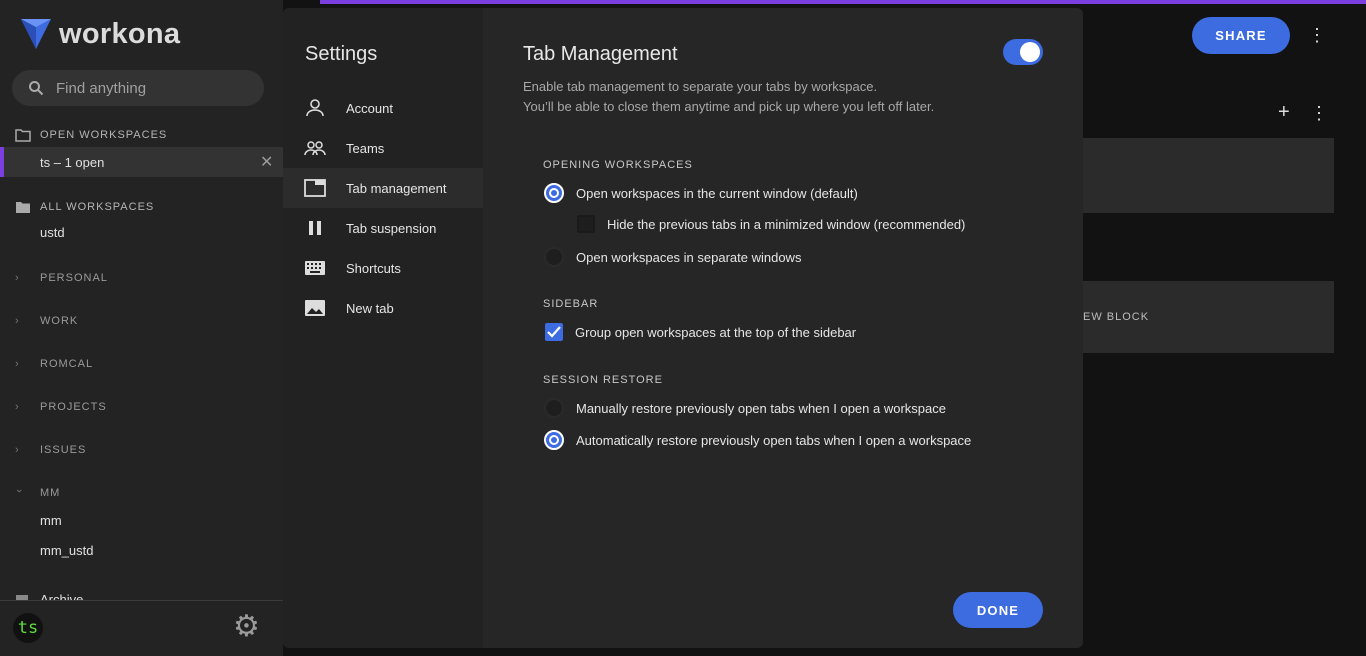 The image size is (1366, 656). What do you see at coordinates (315, 268) in the screenshot?
I see `keyboard-icon` at bounding box center [315, 268].